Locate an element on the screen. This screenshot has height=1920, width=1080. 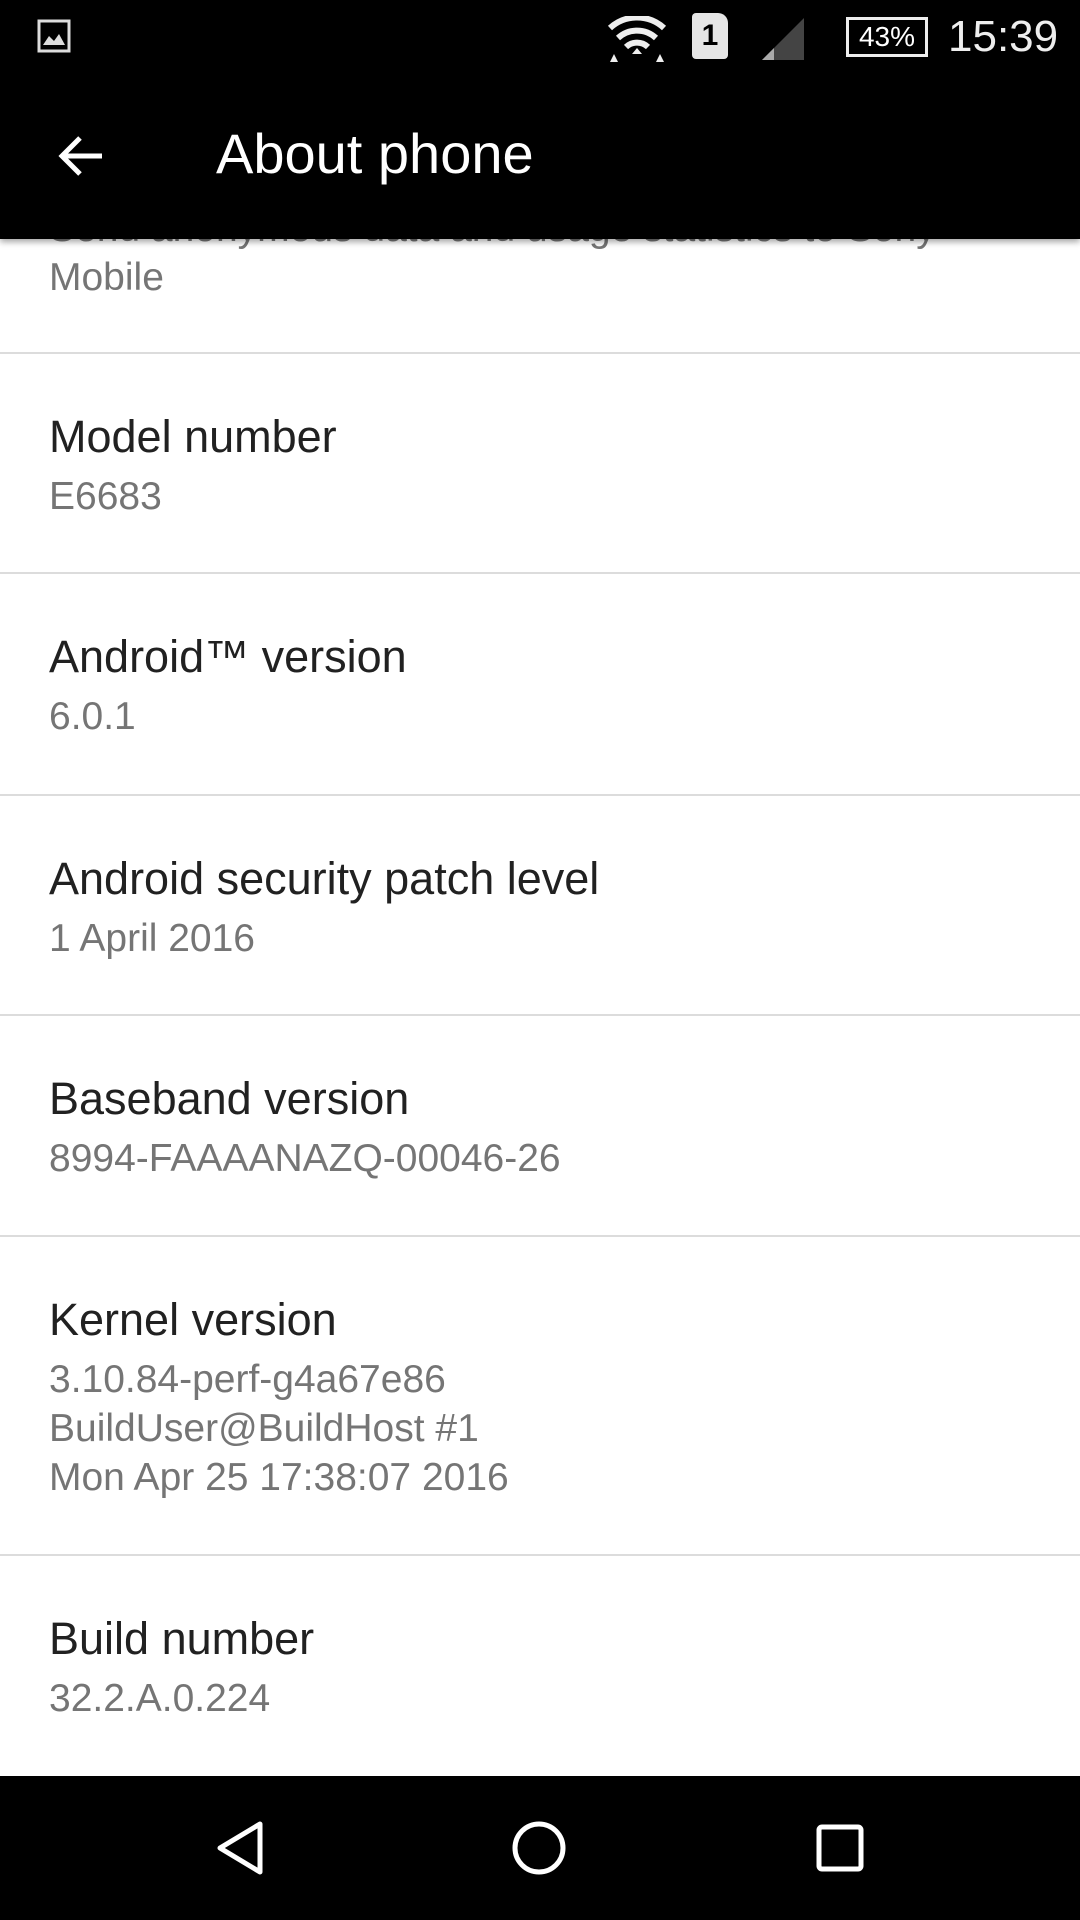
recents-square-icon is located at coordinates (840, 1848).